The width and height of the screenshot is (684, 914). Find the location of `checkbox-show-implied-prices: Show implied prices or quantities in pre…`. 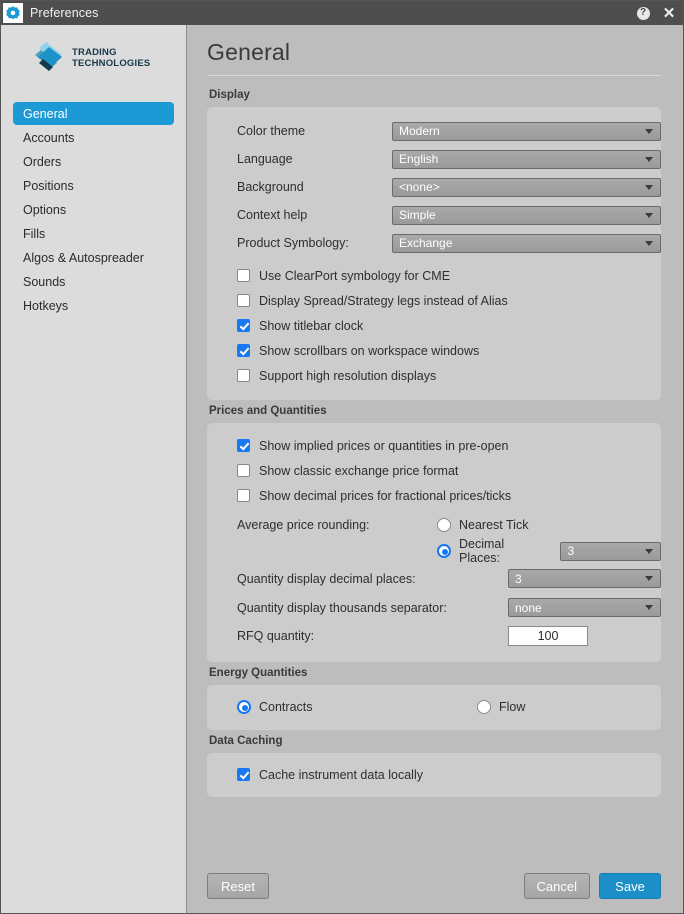

checkbox-show-implied-prices: Show implied prices or quantities in pre… is located at coordinates (434, 445).